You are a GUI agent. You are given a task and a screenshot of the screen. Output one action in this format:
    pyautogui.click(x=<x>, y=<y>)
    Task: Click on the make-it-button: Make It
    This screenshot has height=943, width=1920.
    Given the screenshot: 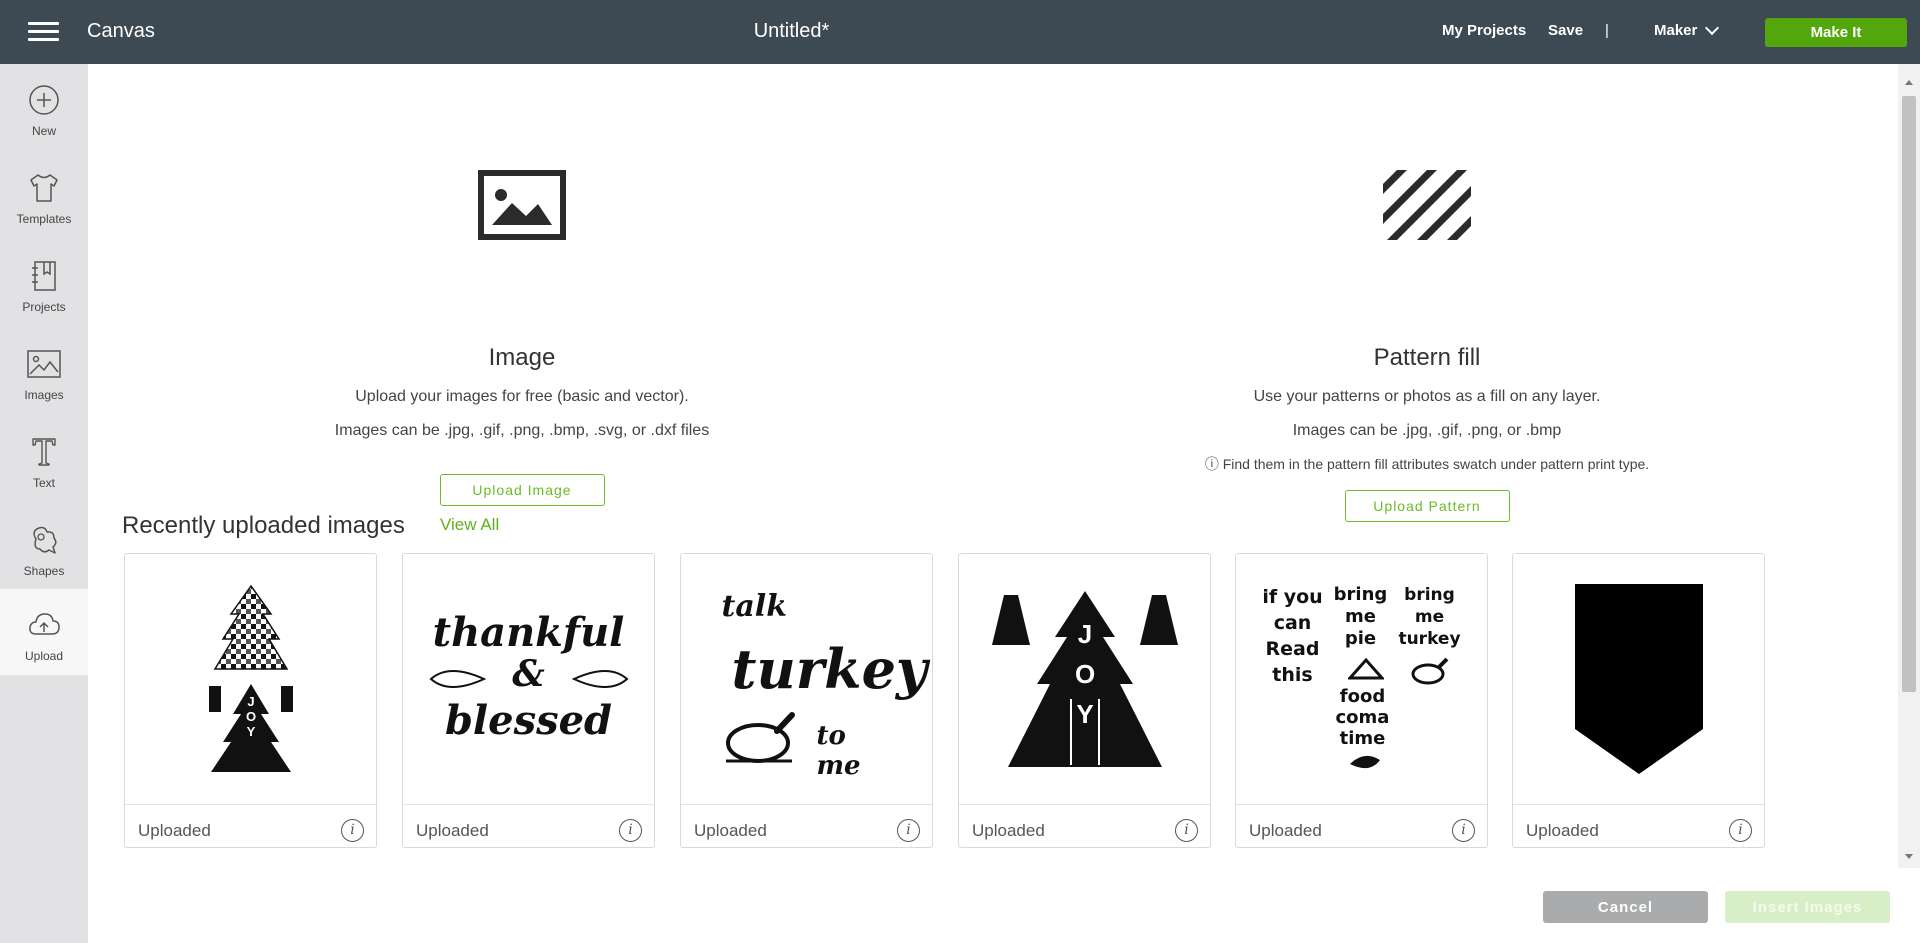 What is the action you would take?
    pyautogui.click(x=1836, y=32)
    